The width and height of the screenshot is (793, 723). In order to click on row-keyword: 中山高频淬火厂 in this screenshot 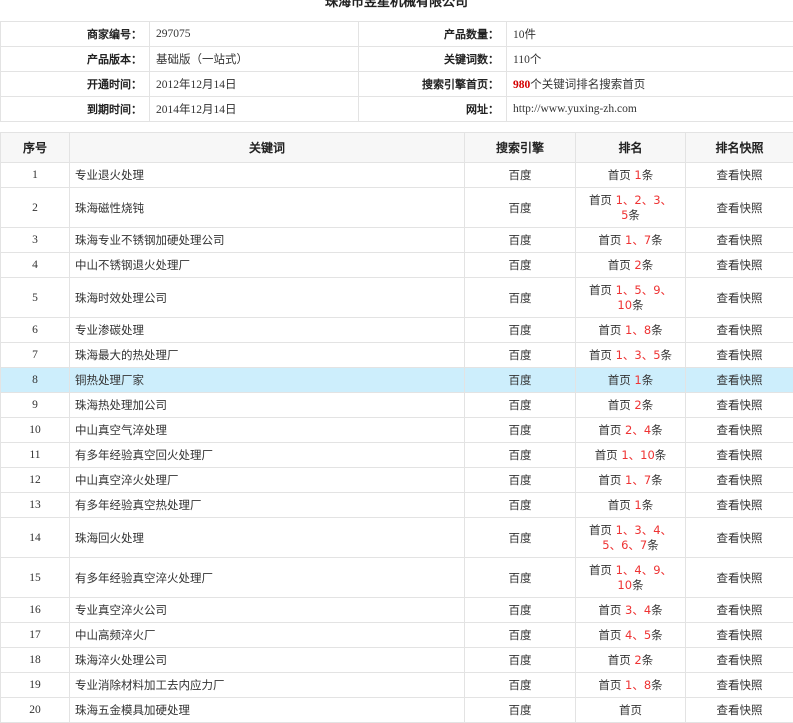, I will do `click(267, 635)`.